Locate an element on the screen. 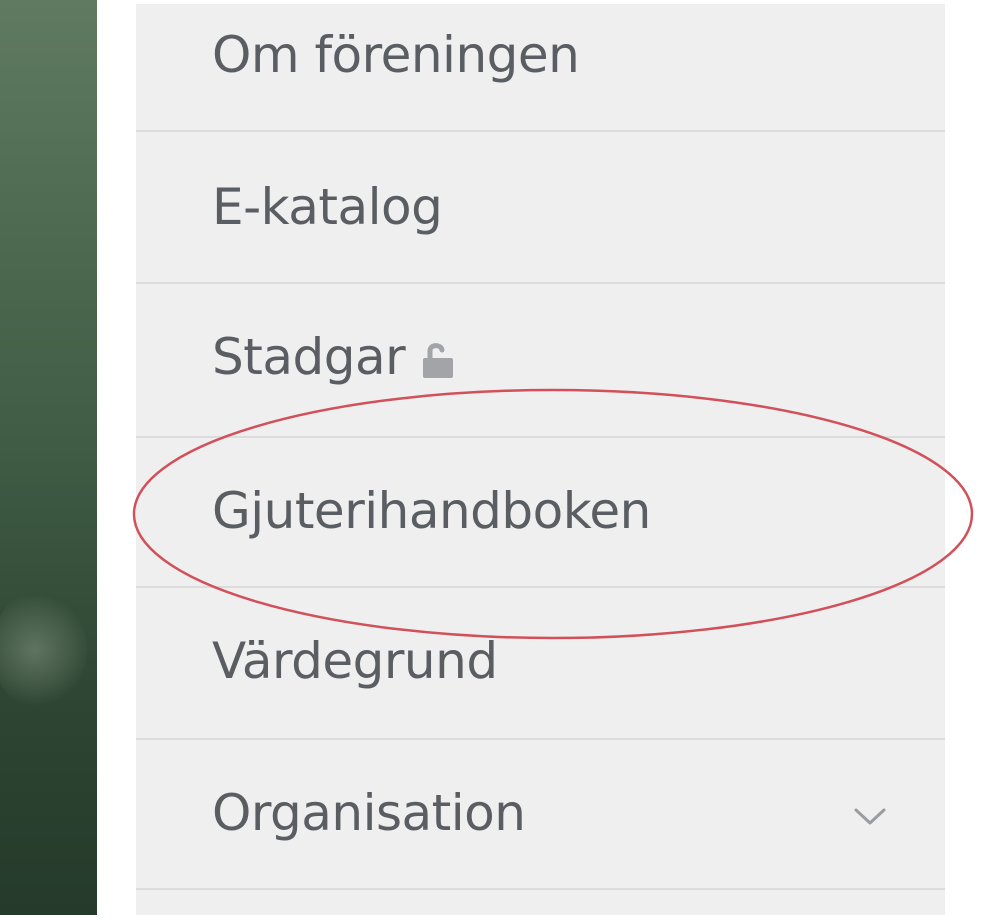 This screenshot has width=1000, height=919. page-margin-right is located at coordinates (972, 457).